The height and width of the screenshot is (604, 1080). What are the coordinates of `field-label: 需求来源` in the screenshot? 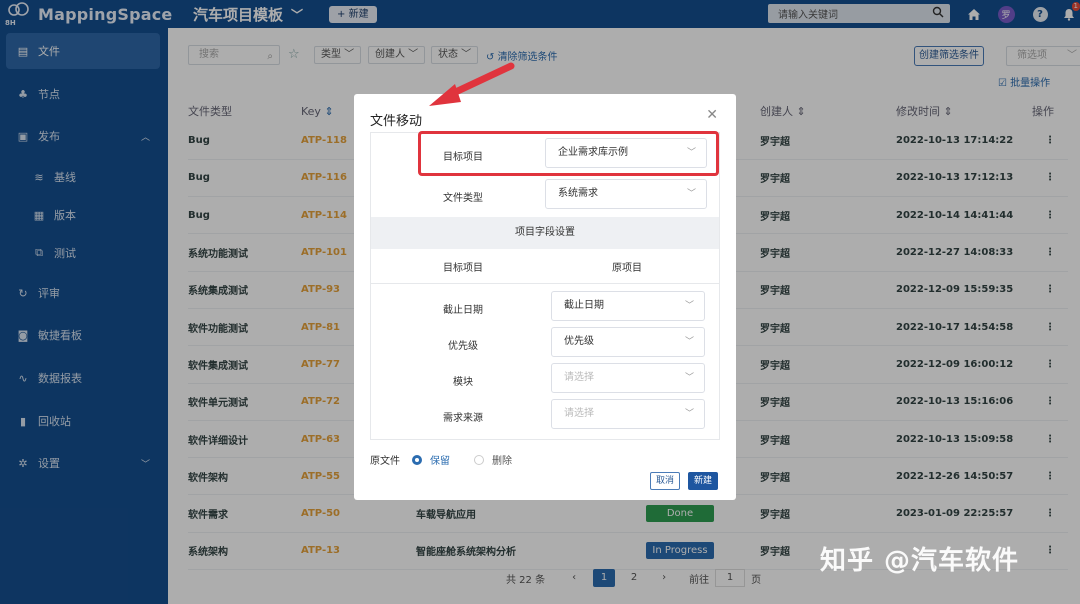 It's located at (463, 418).